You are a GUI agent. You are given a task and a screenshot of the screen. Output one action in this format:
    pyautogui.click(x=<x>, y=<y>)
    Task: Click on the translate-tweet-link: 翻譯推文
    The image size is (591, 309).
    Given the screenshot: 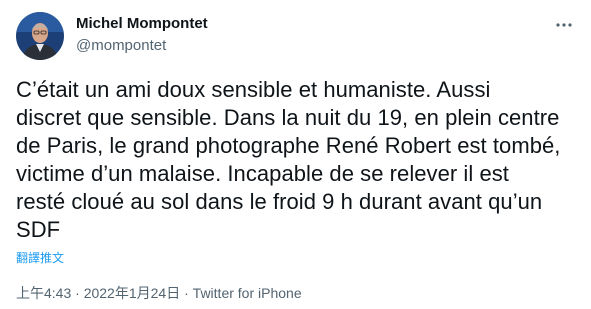 What is the action you would take?
    pyautogui.click(x=40, y=257)
    